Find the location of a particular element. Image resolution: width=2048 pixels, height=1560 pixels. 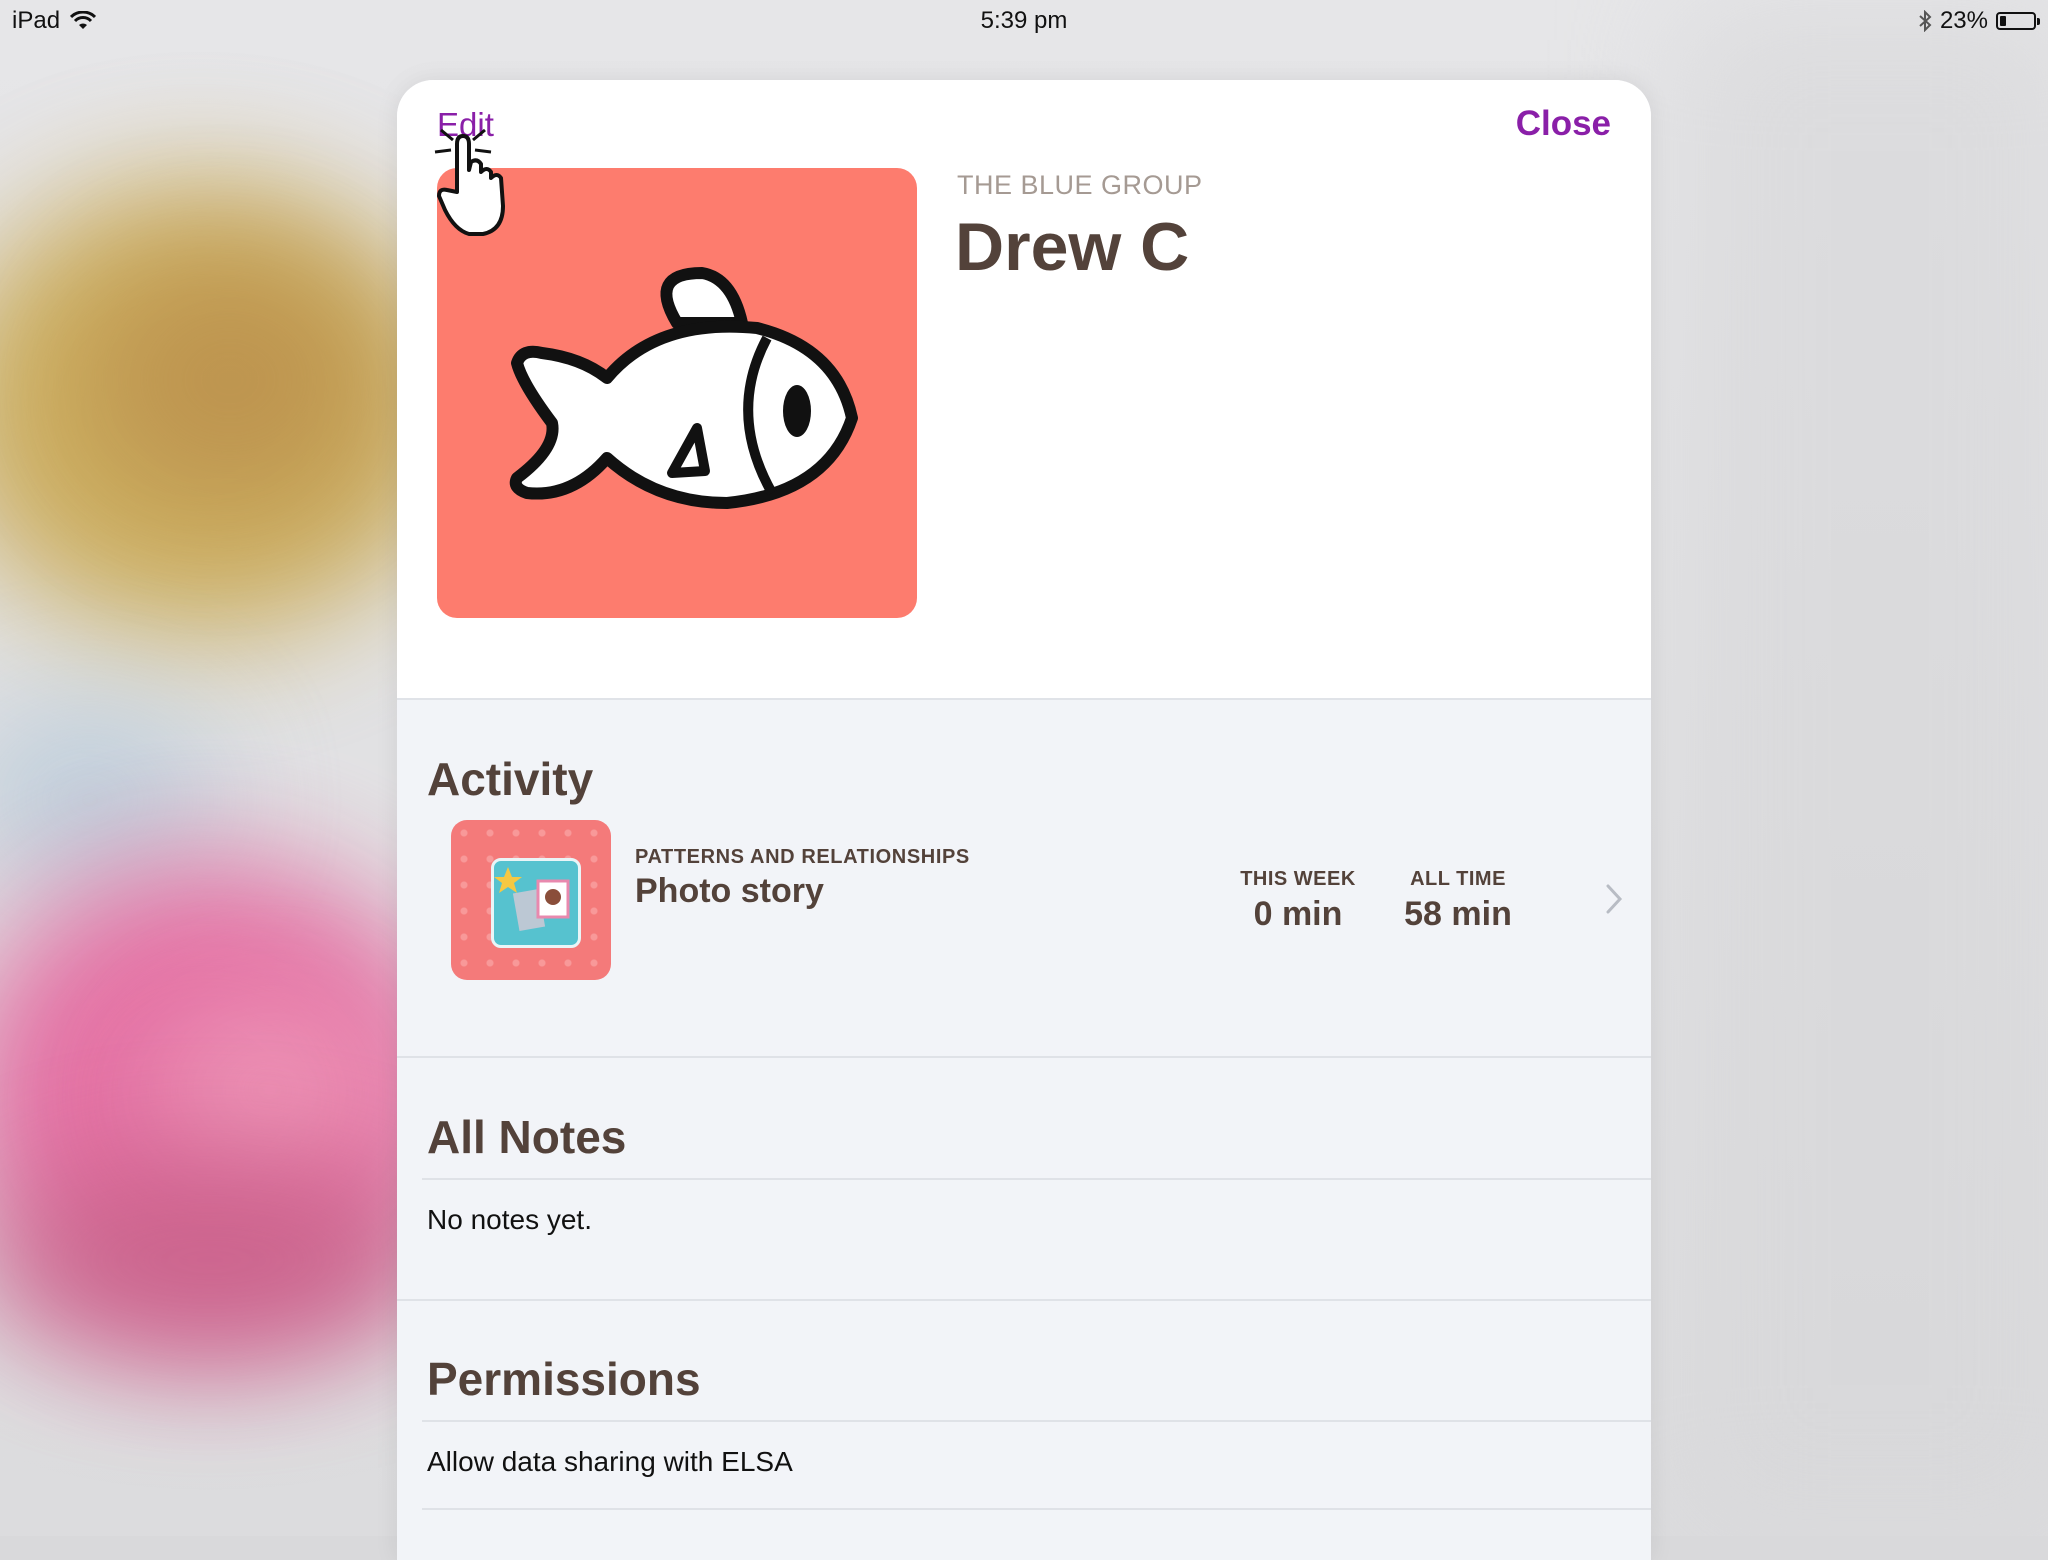

notes-empty-text: No notes yet. is located at coordinates (509, 1219).